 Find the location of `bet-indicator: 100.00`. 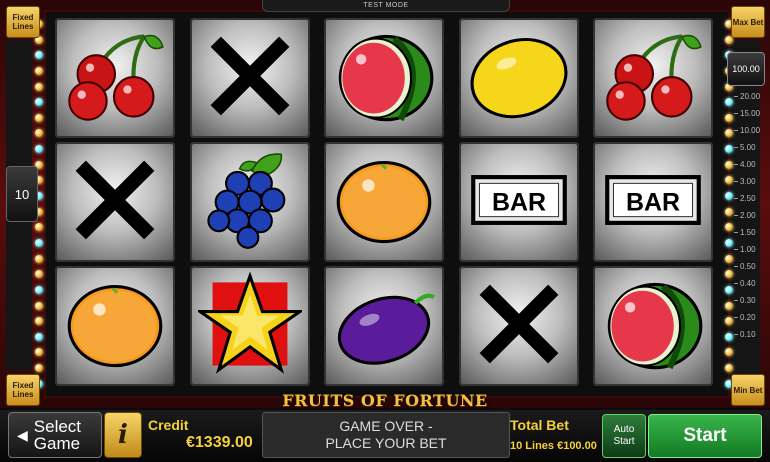

bet-indicator: 100.00 is located at coordinates (746, 69).